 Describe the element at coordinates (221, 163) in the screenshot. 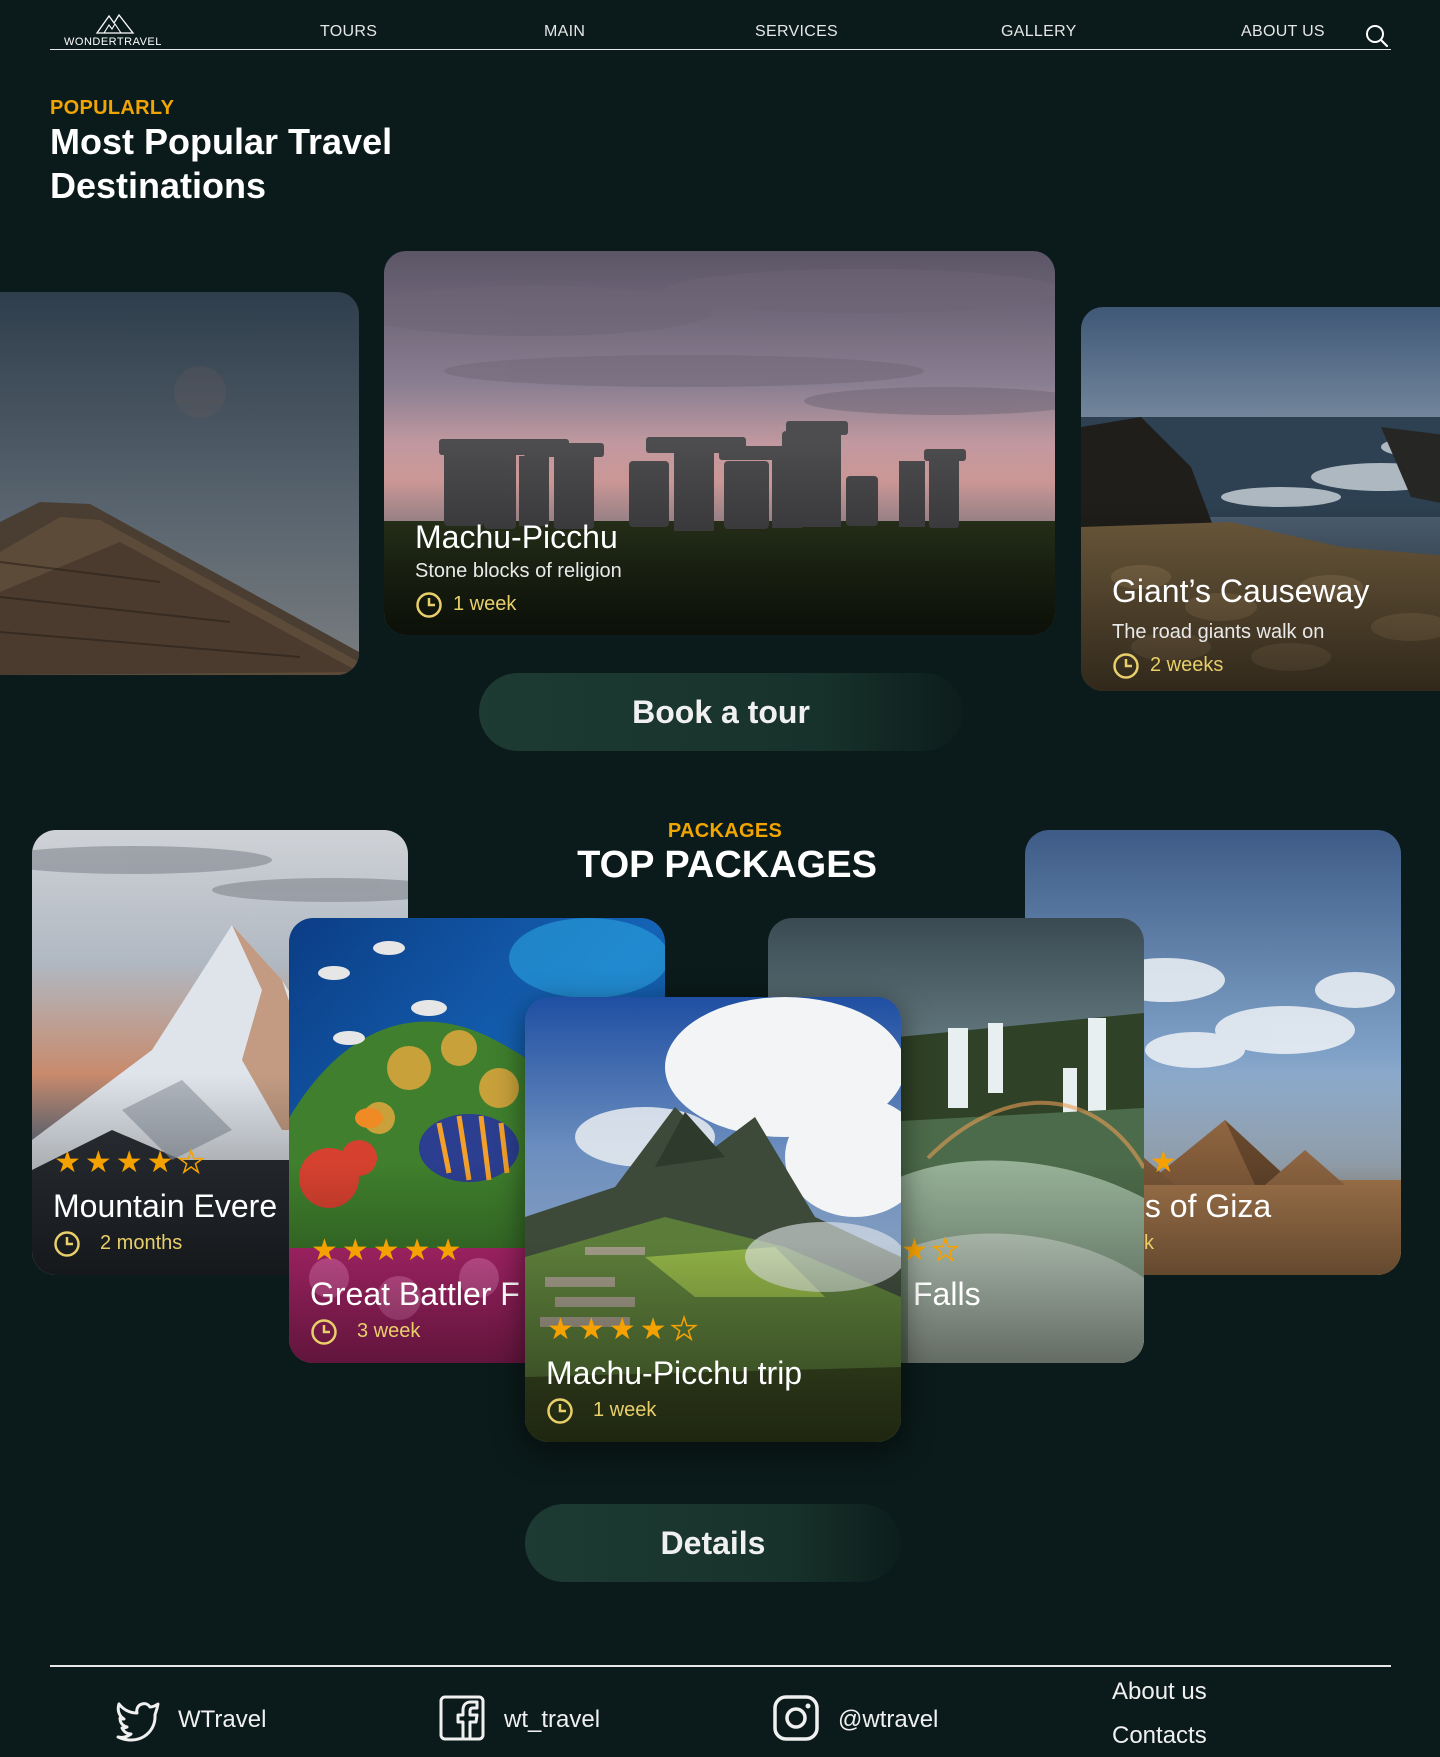

I see `popular-title: Most Popular Travel Destinations` at that location.